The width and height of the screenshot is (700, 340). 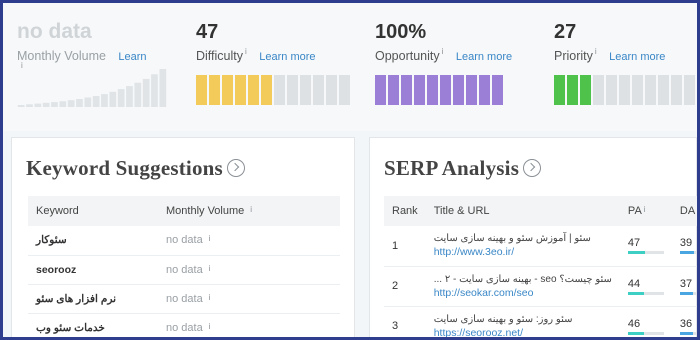 What do you see at coordinates (637, 57) in the screenshot?
I see `priority-learn-link: Learn more` at bounding box center [637, 57].